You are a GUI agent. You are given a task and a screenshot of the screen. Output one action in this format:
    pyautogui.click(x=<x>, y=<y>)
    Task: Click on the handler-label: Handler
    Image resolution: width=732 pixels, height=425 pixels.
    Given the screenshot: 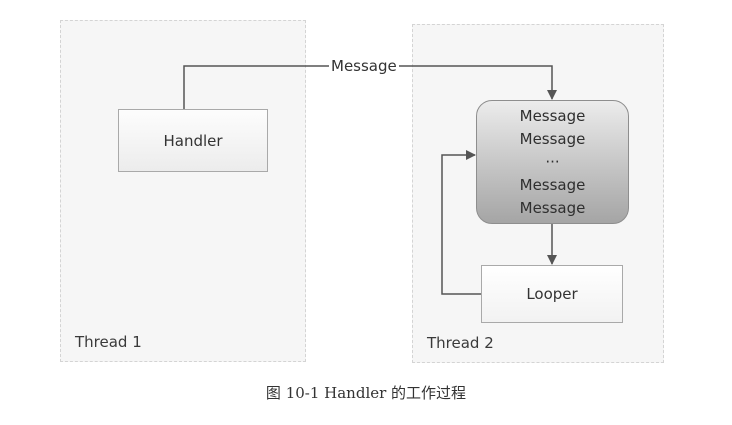 What is the action you would take?
    pyautogui.click(x=193, y=140)
    